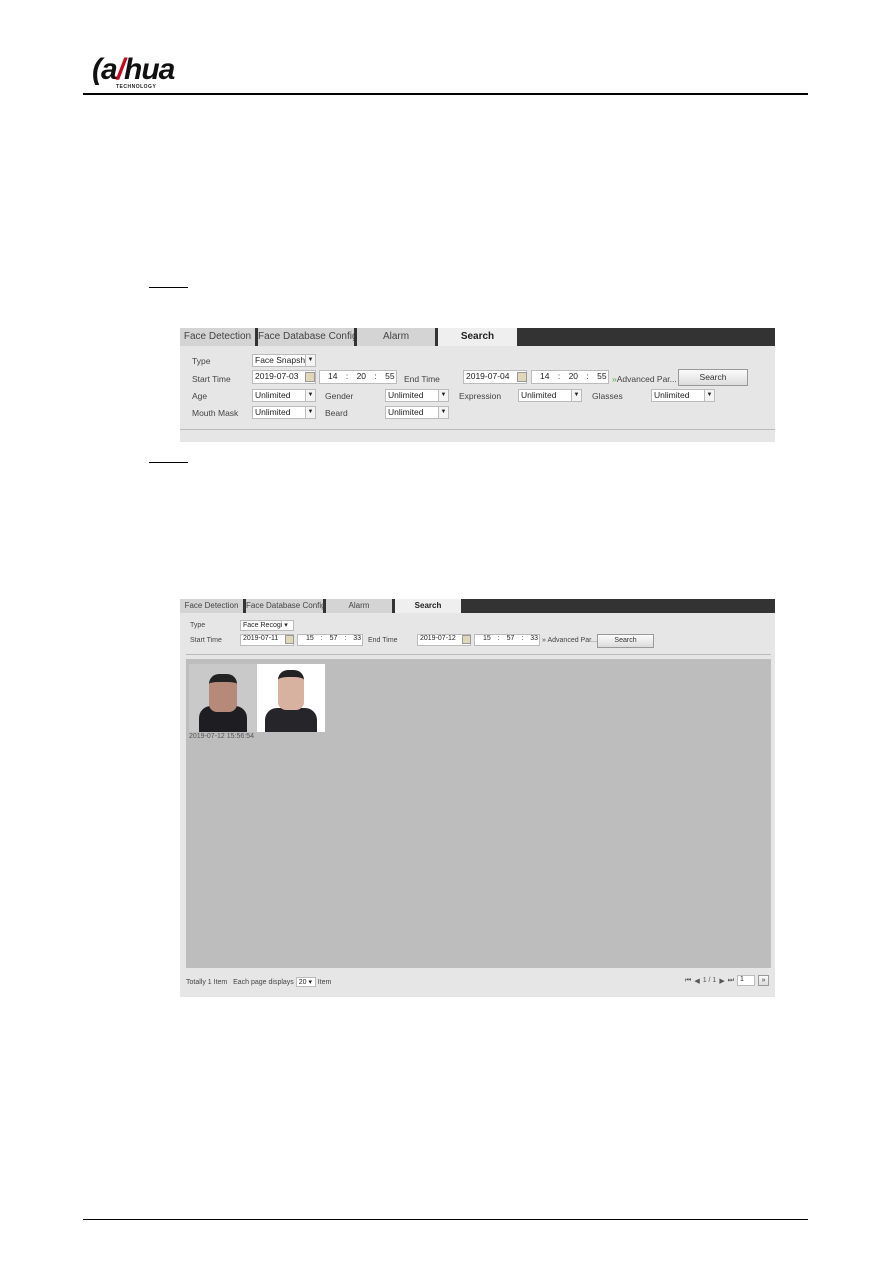 The width and height of the screenshot is (893, 1263). What do you see at coordinates (570, 377) in the screenshot?
I see `end-time-input: 14 : 20 : 55` at bounding box center [570, 377].